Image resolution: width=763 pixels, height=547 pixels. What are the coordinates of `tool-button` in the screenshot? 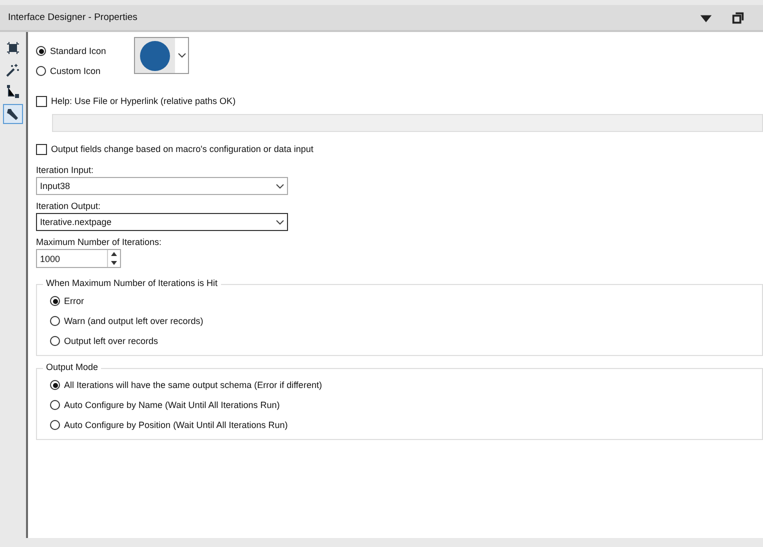 It's located at (13, 114).